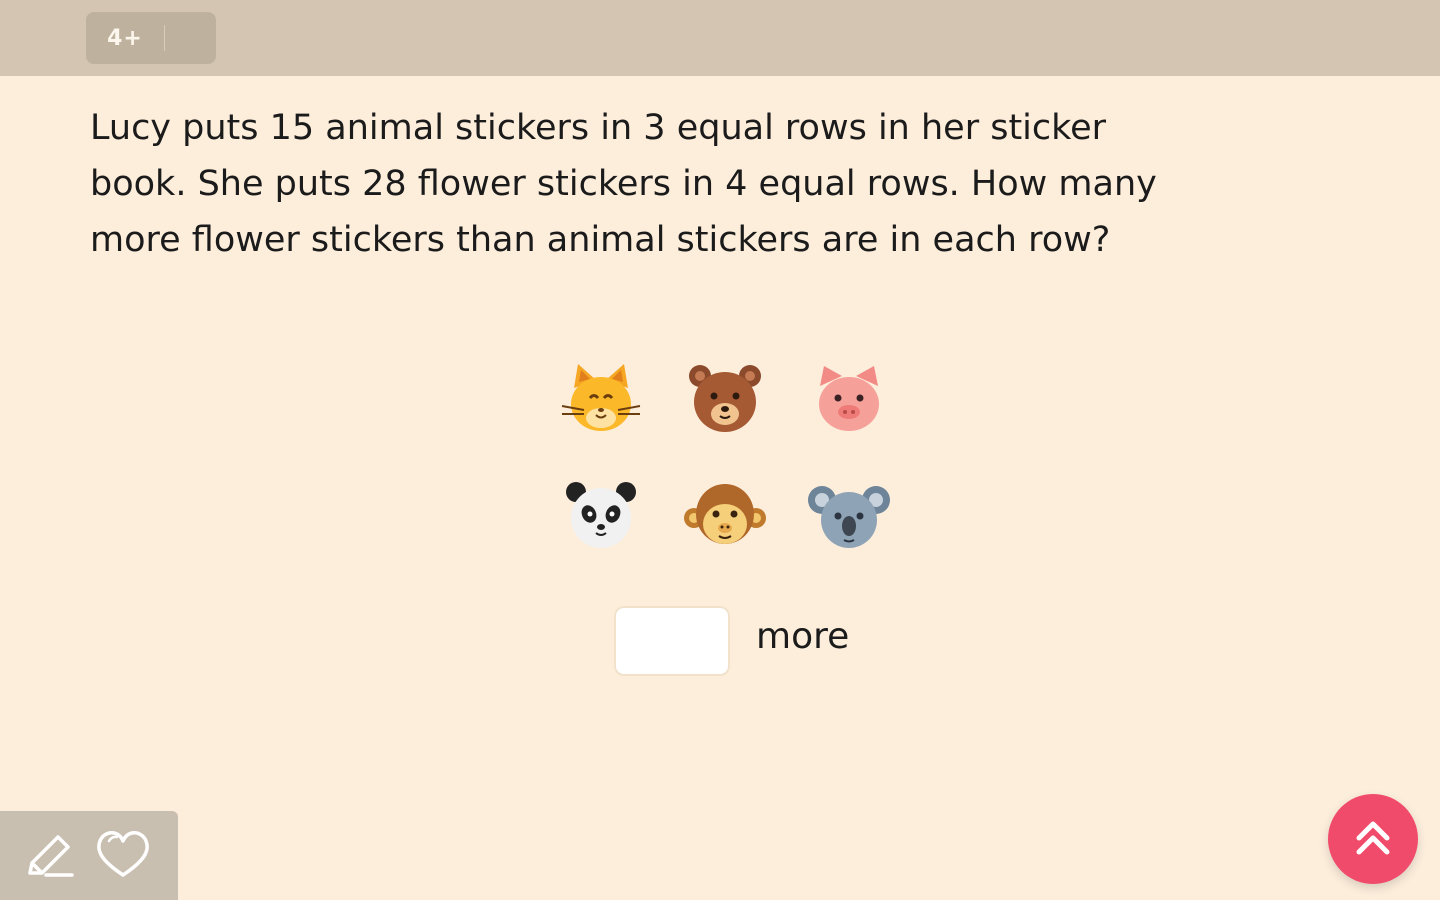 Image resolution: width=1440 pixels, height=900 pixels. I want to click on bear-face-icon, so click(725, 398).